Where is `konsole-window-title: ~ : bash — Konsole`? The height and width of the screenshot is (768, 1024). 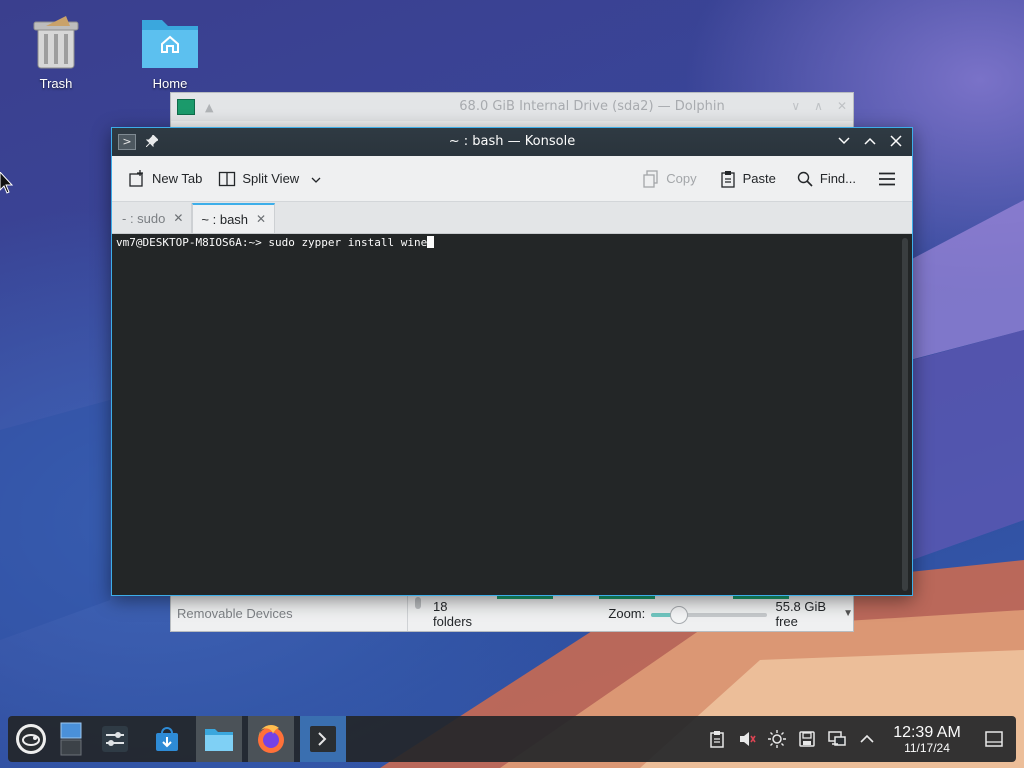 konsole-window-title: ~ : bash — Konsole is located at coordinates (512, 141).